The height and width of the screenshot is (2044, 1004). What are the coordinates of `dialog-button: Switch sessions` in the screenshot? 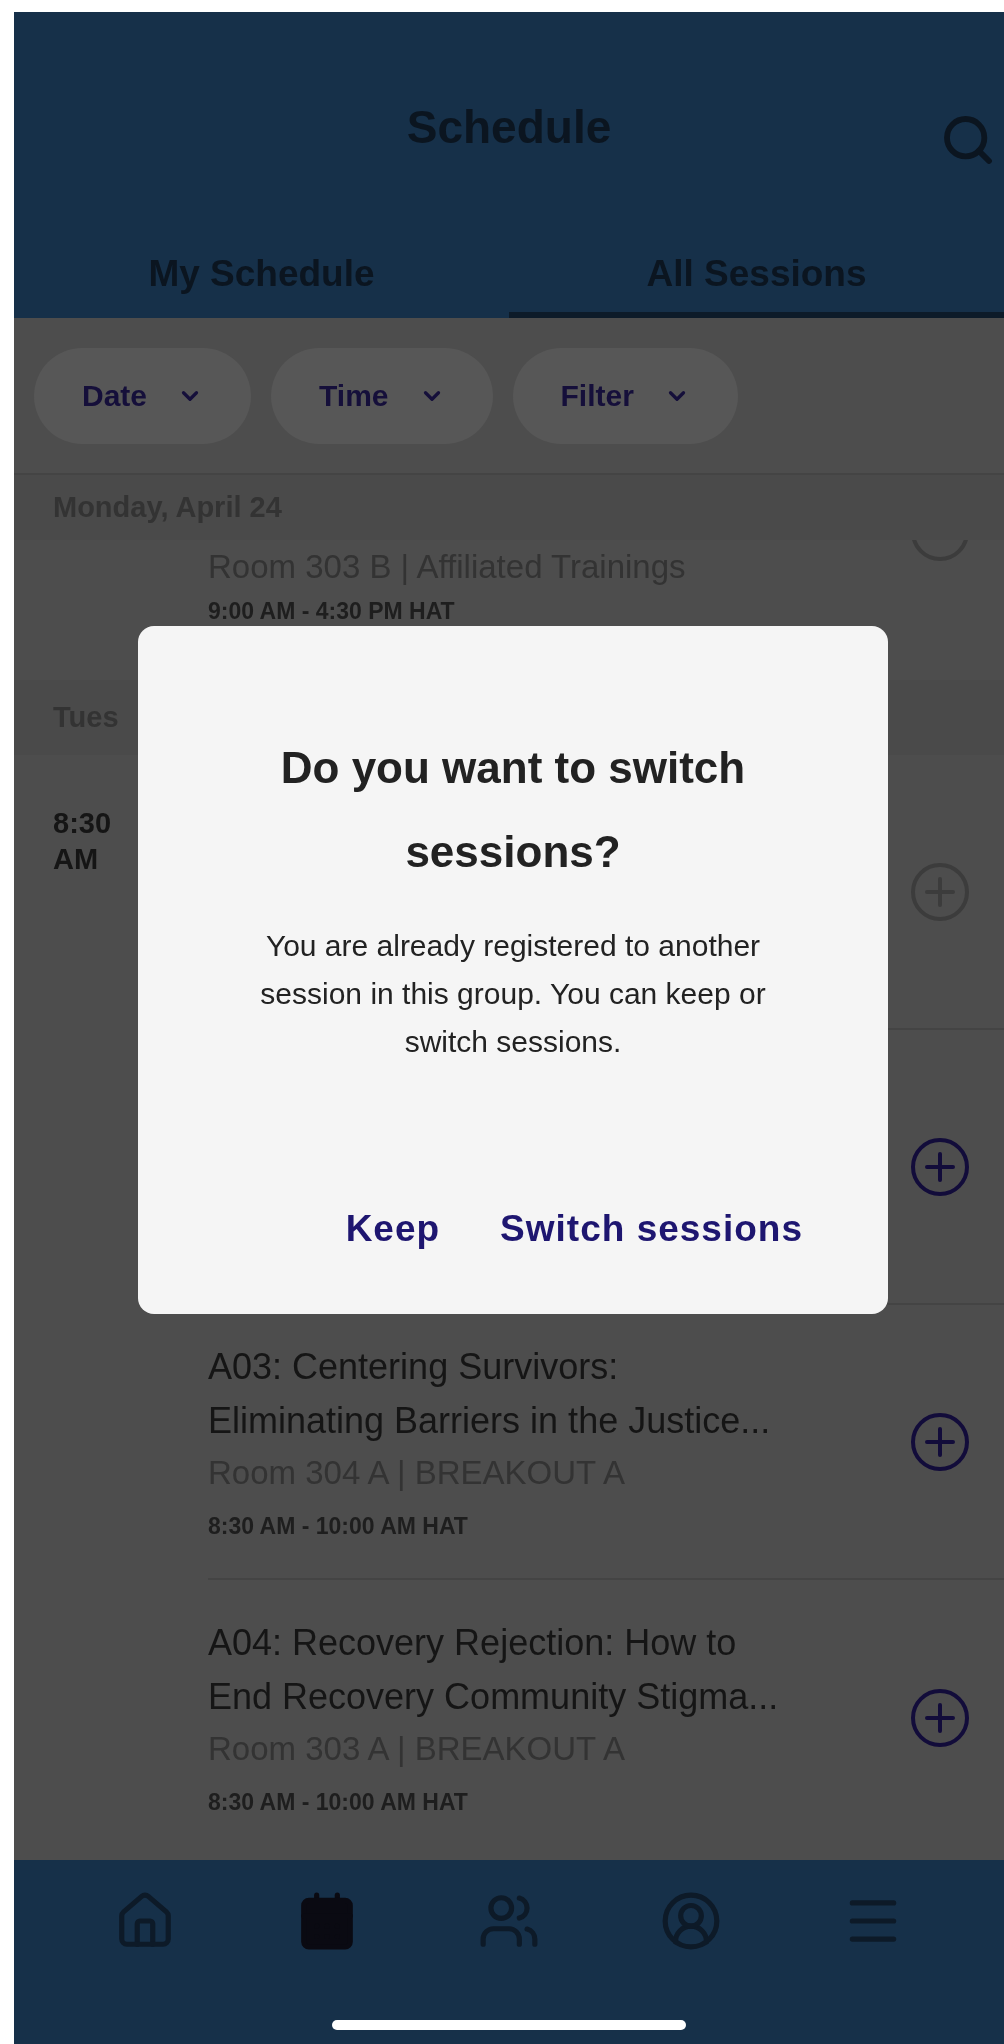 It's located at (651, 1228).